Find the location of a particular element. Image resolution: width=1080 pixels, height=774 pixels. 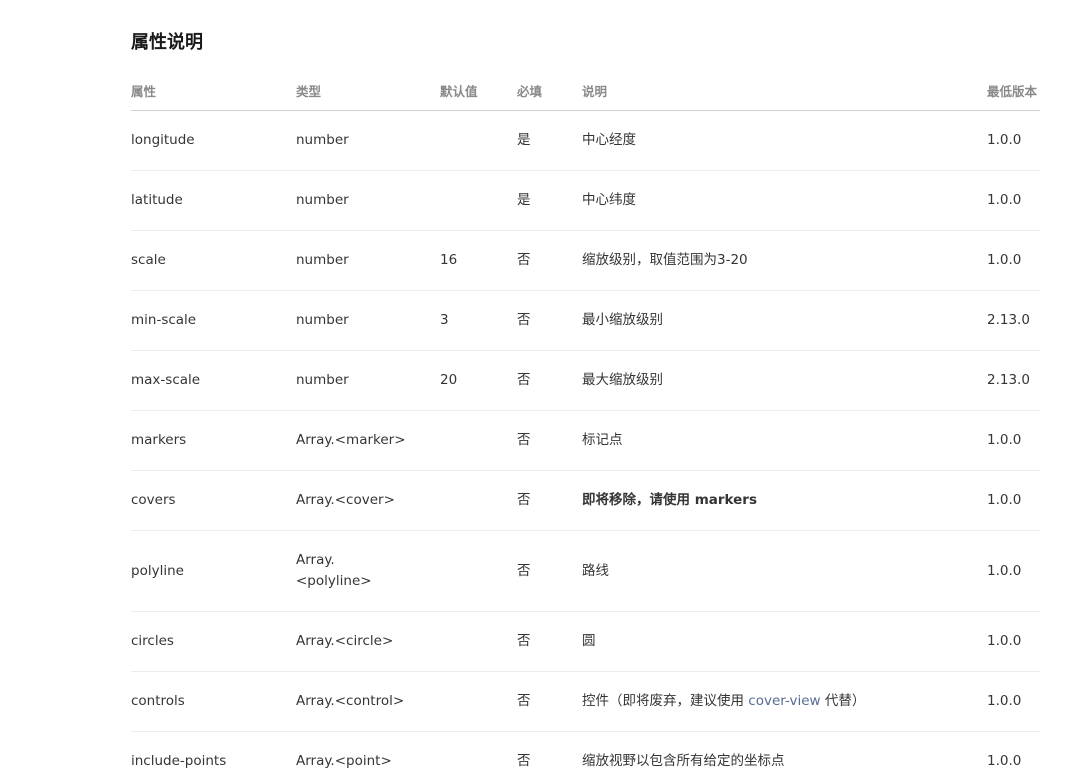

cell-default: 16 is located at coordinates (478, 260).